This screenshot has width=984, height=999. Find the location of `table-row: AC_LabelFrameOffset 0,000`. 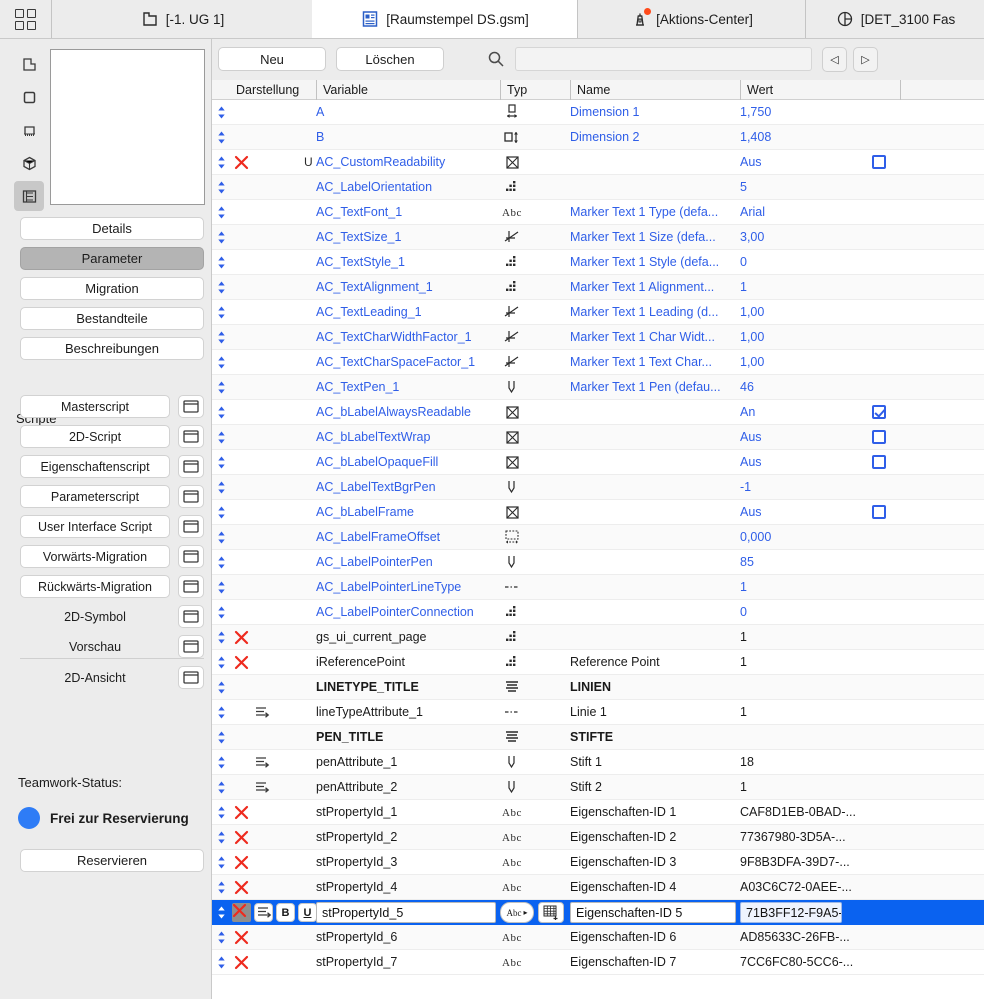

table-row: AC_LabelFrameOffset 0,000 is located at coordinates (598, 537).